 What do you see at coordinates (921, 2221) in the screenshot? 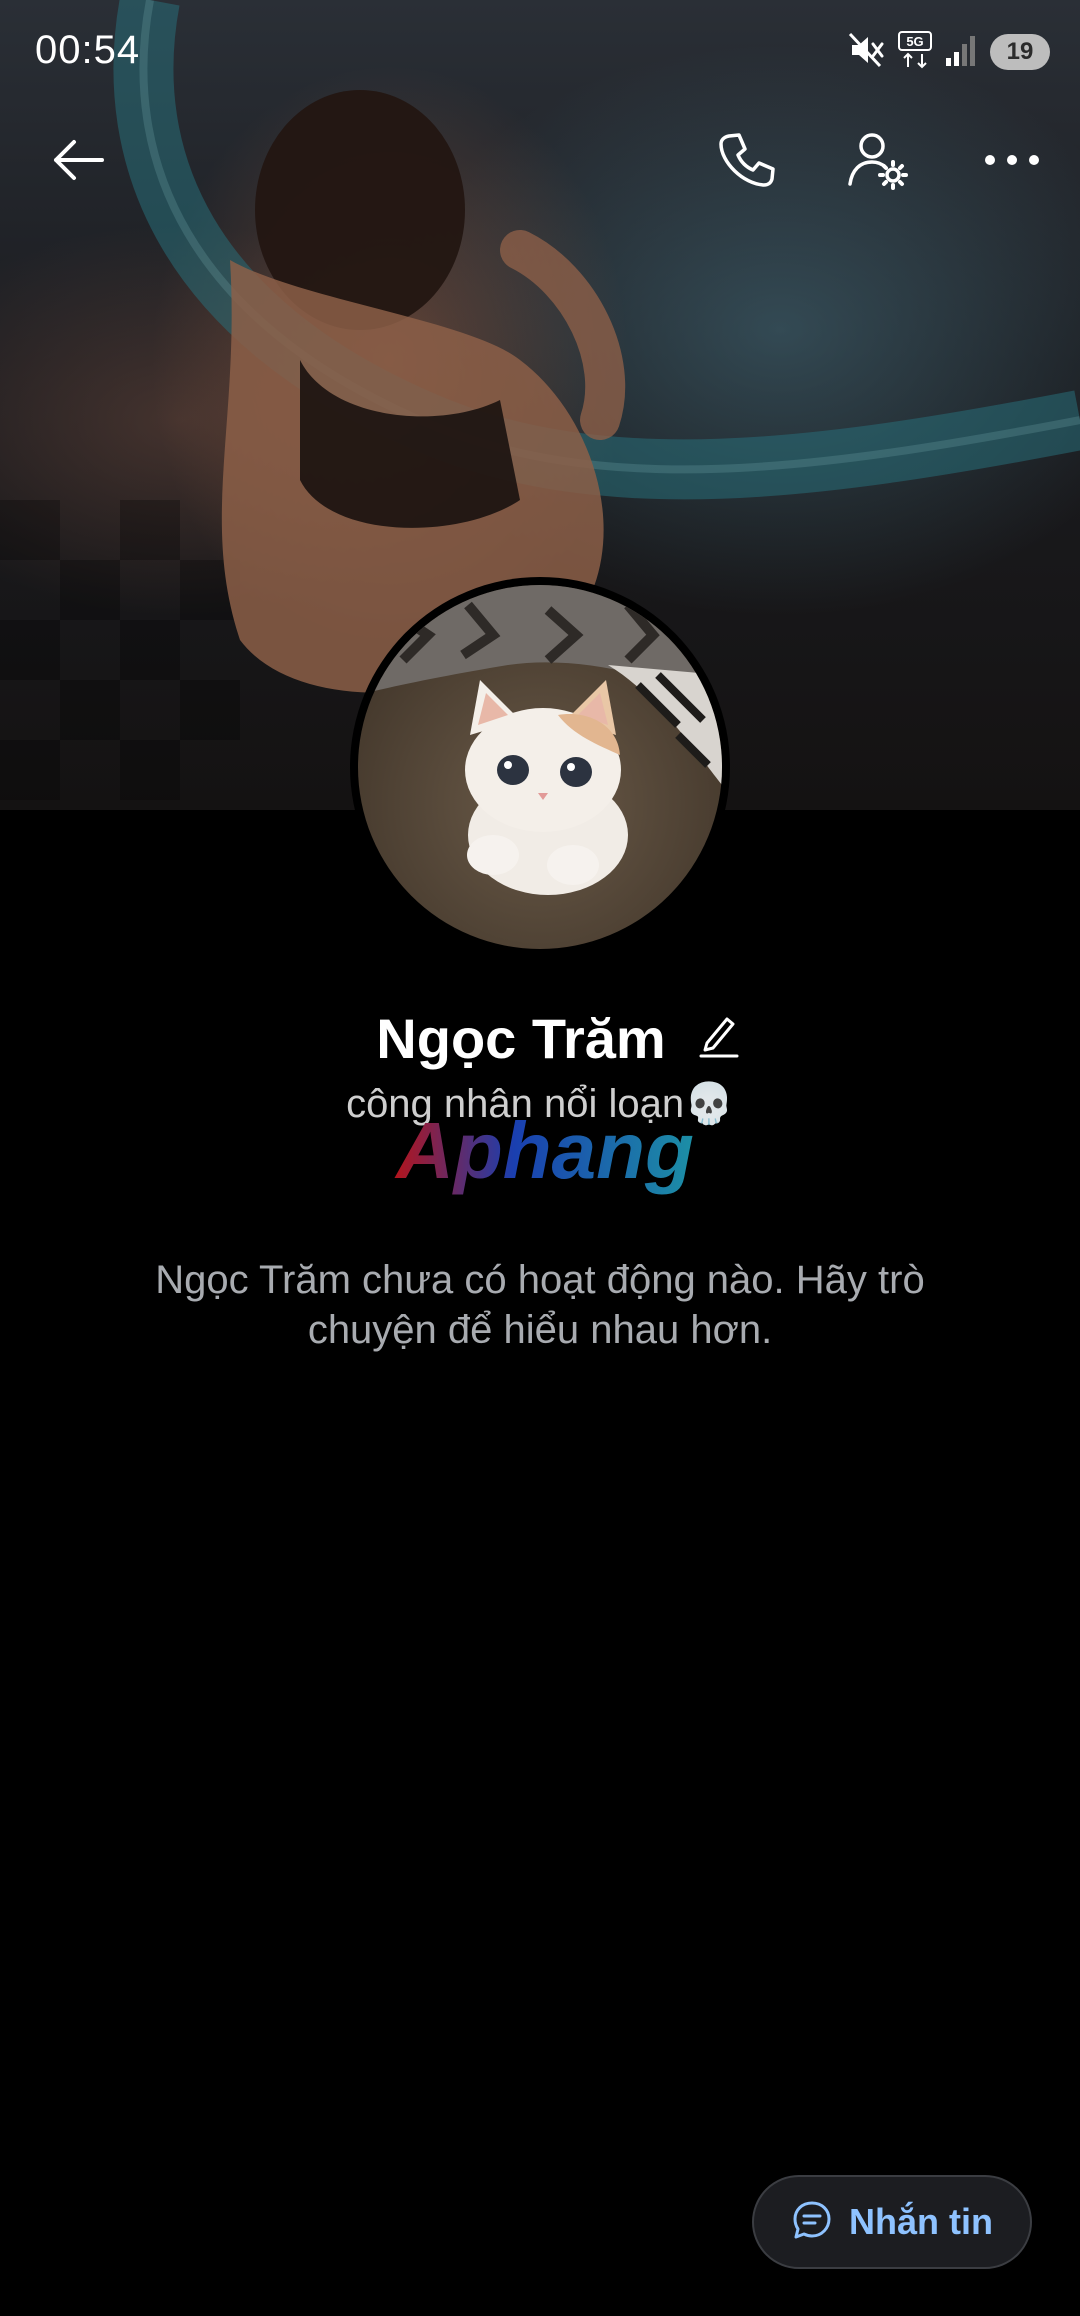
I see `message-button-label: Nhắn tin` at bounding box center [921, 2221].